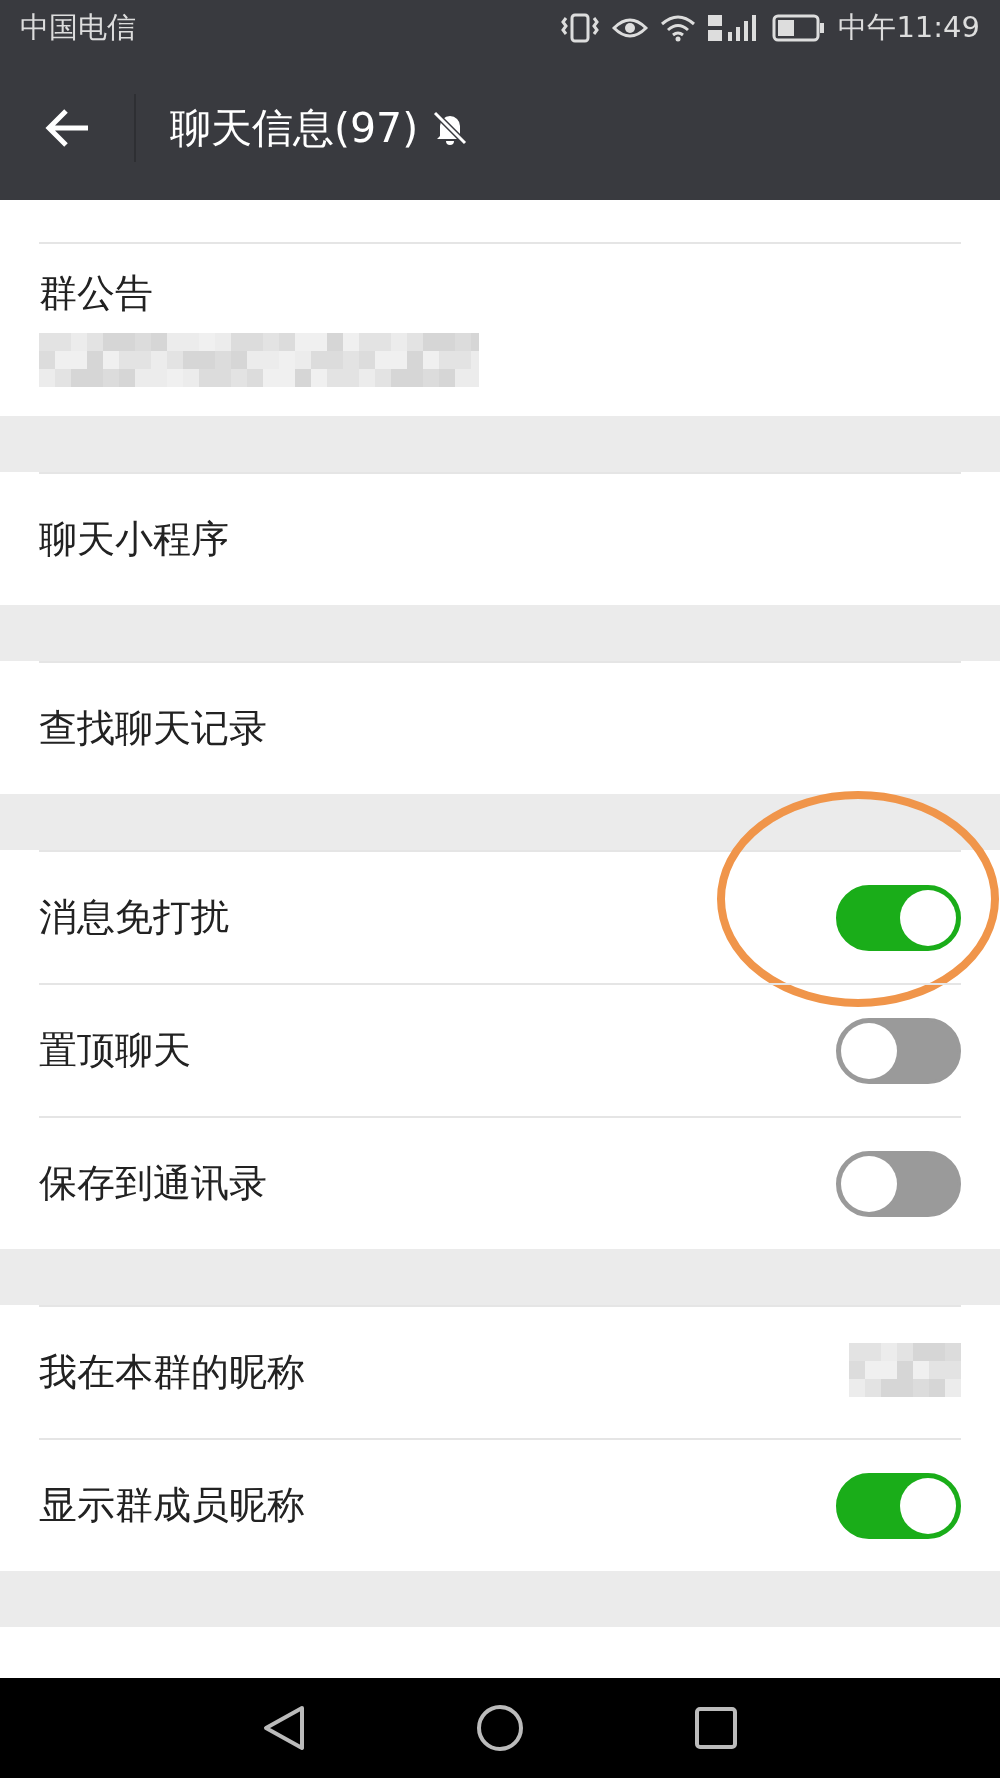  Describe the element at coordinates (678, 28) in the screenshot. I see `wifi-icon` at that location.